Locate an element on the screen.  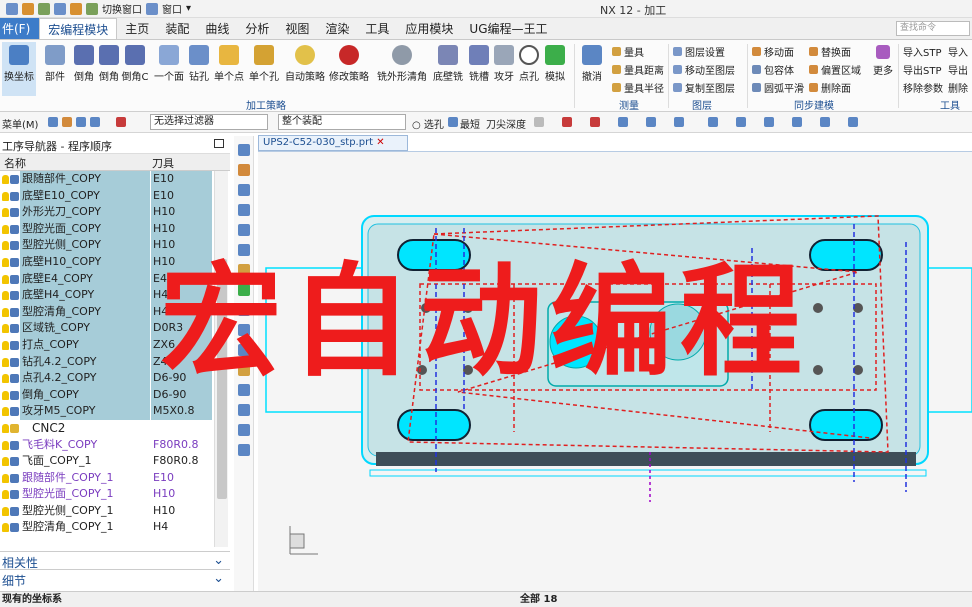
auto-strategy-button: 自动策略 is located at coordinates (305, 69).